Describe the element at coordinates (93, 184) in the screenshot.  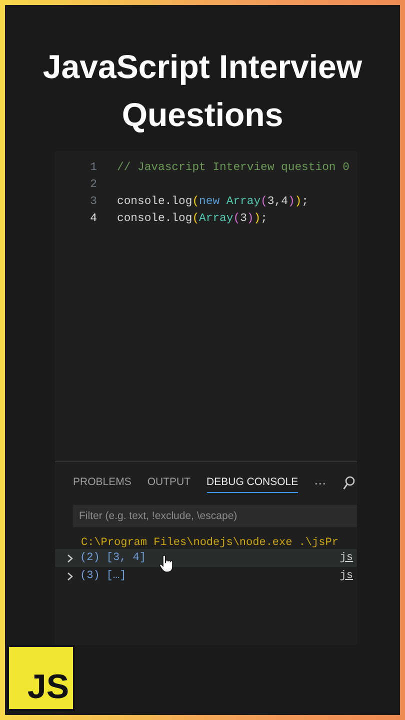
I see `line-number: 2` at that location.